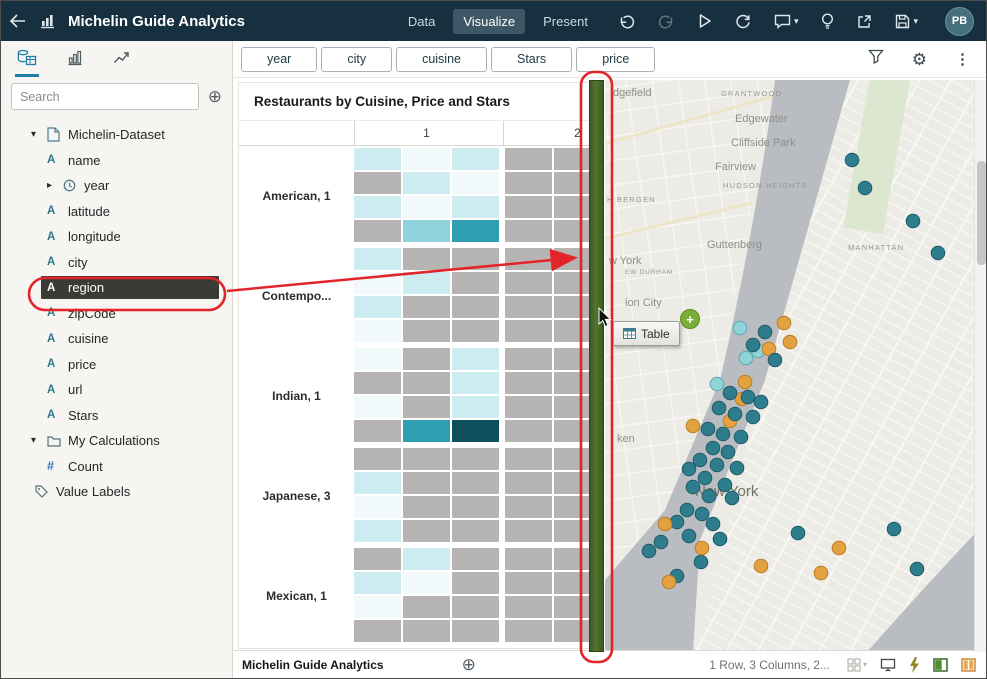  What do you see at coordinates (116, 390) in the screenshot?
I see `tree-item-url: Aurl` at bounding box center [116, 390].